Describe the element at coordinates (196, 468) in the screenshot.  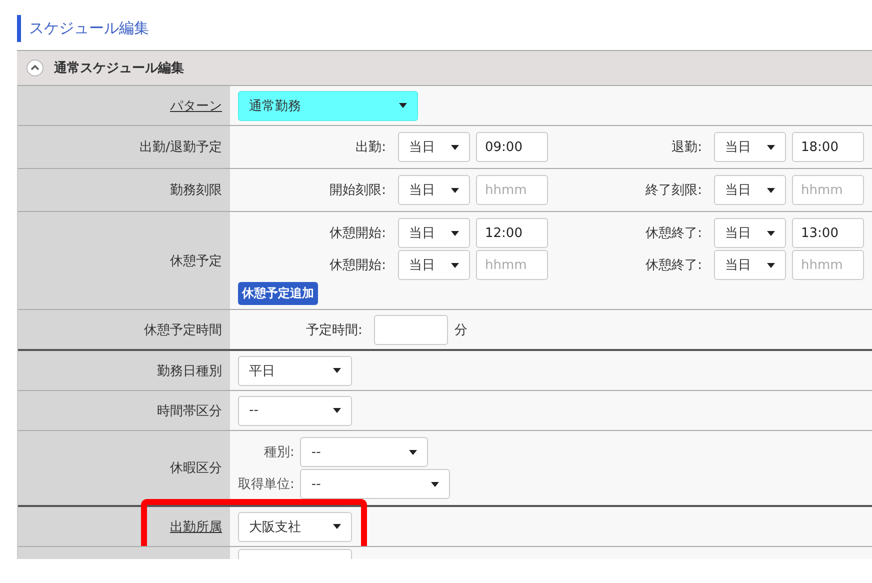
I see `field-label: 休暇区分` at that location.